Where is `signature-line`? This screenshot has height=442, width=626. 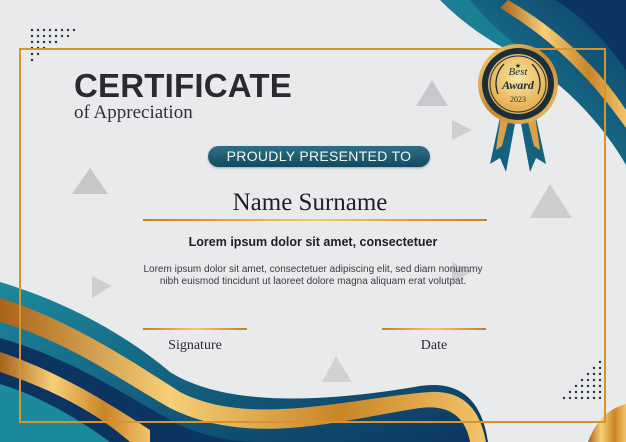
signature-line is located at coordinates (195, 329).